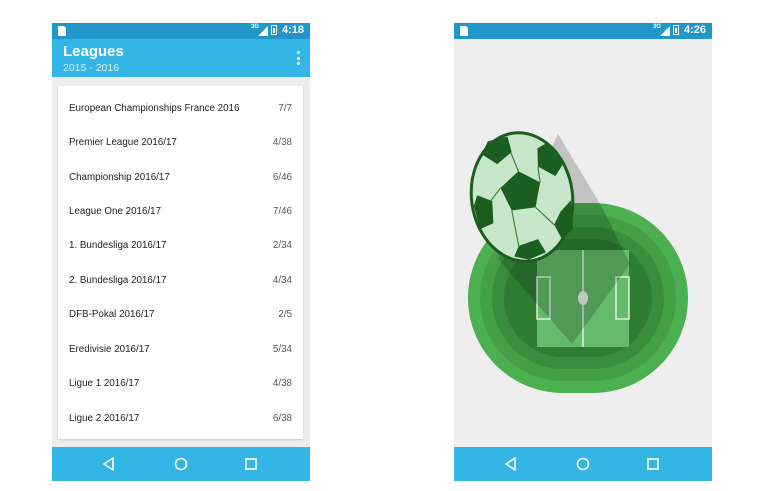 The height and width of the screenshot is (491, 776). What do you see at coordinates (282, 418) in the screenshot?
I see `league-progress: 6/38` at bounding box center [282, 418].